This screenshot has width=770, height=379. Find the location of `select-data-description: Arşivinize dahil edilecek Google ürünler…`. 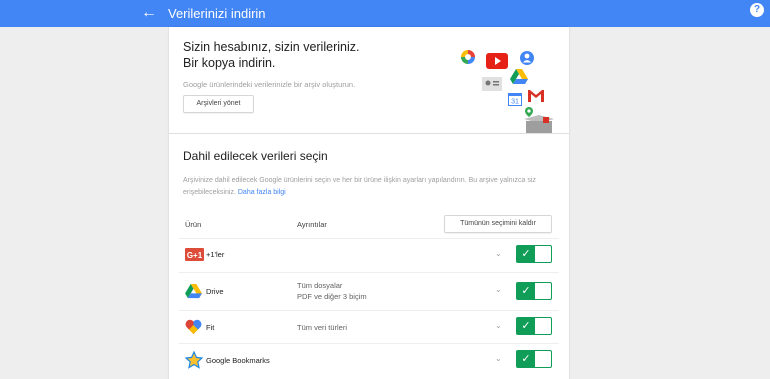

select-data-description: Arşivinize dahil edilecek Google ürünler… is located at coordinates (370, 187).